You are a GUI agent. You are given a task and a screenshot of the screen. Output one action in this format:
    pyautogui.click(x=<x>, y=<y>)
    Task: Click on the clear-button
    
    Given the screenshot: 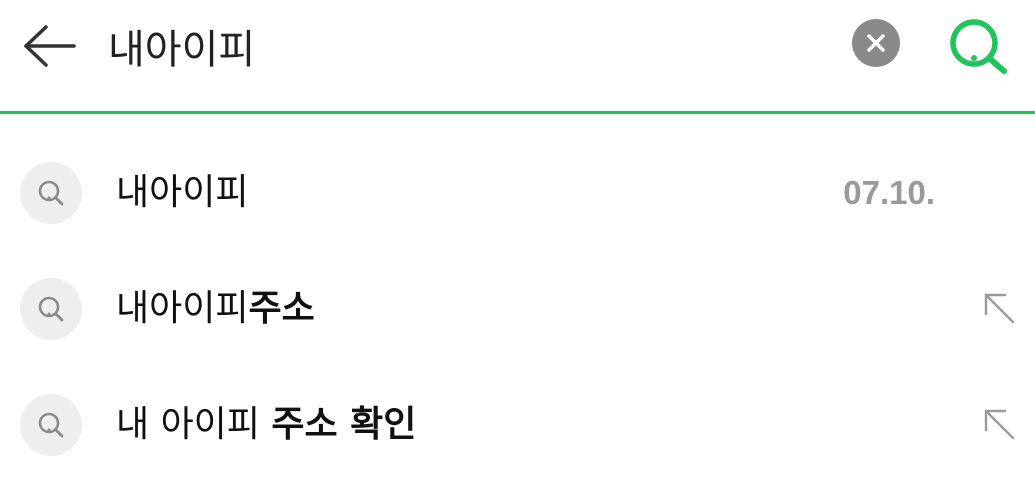 What is the action you would take?
    pyautogui.click(x=876, y=43)
    